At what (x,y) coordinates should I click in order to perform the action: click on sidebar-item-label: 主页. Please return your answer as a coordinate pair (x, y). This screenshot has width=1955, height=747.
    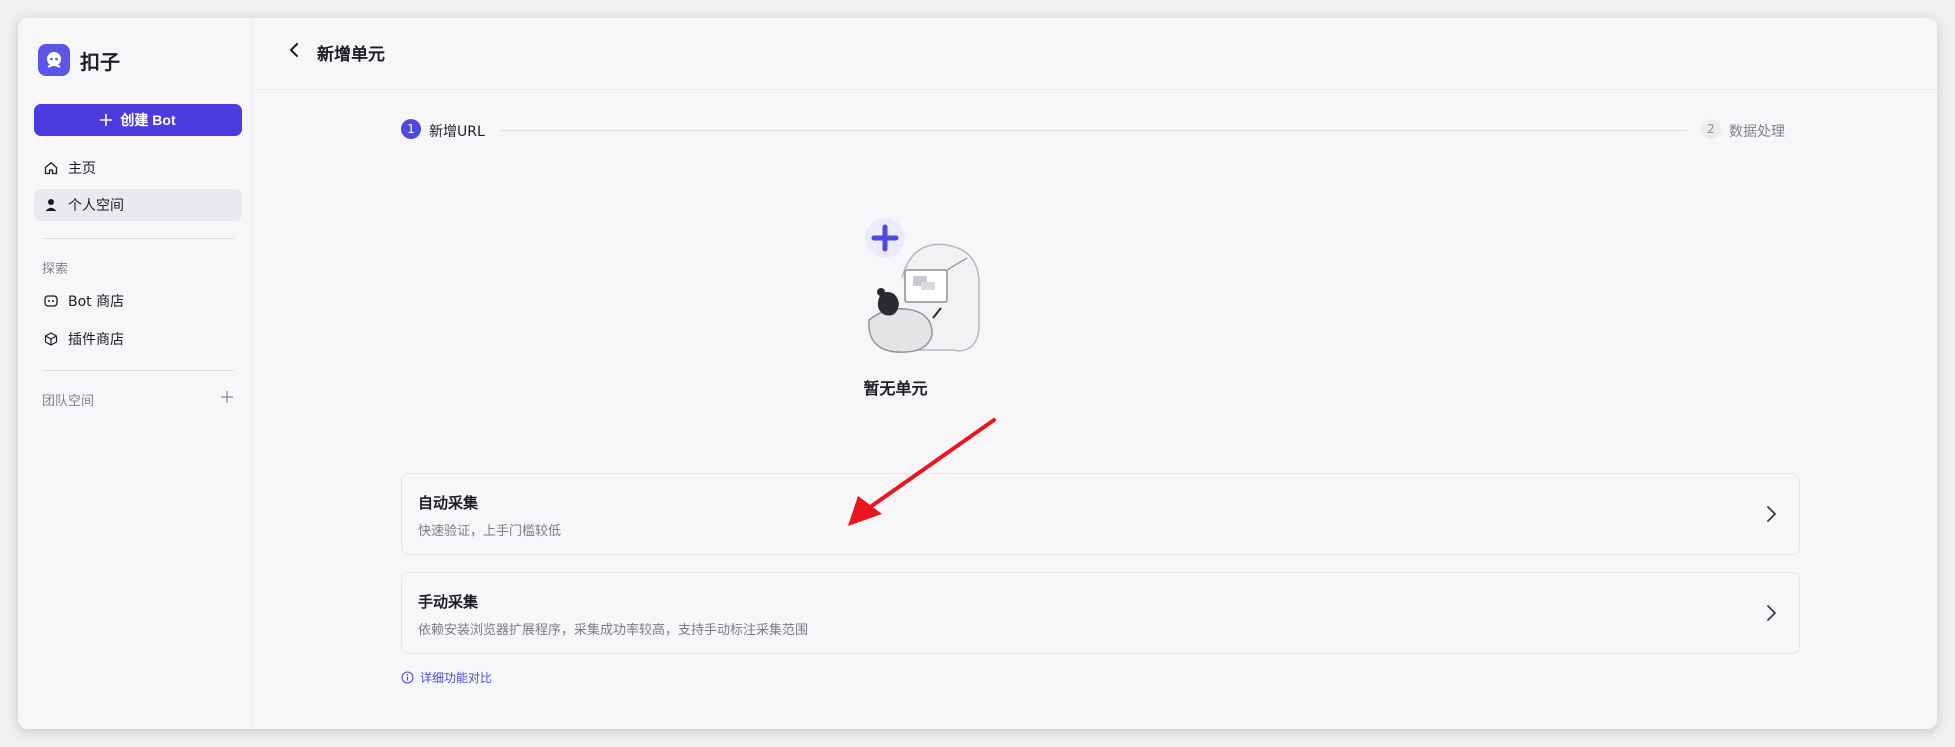
    Looking at the image, I should click on (82, 169).